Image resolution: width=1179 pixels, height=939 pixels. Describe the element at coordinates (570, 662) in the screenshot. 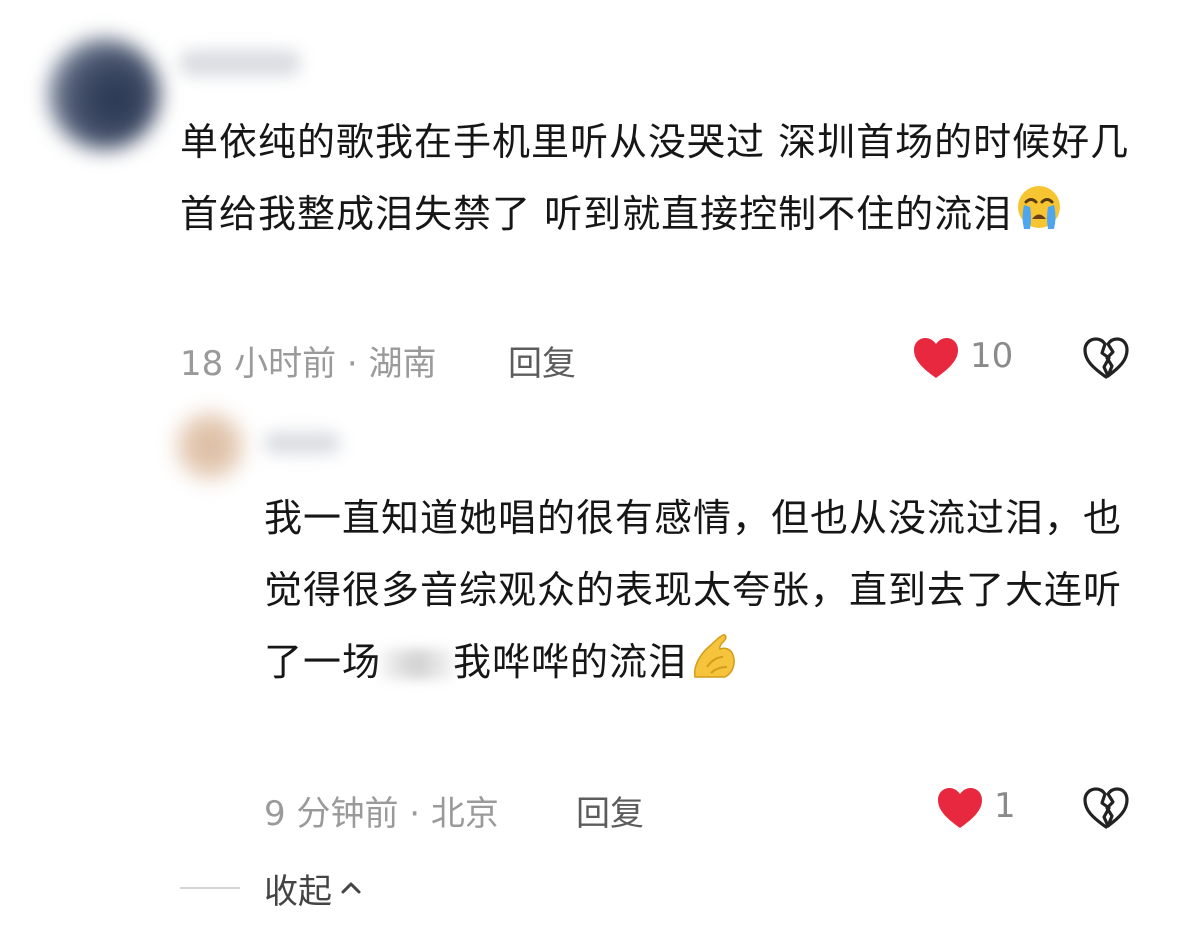

I see `reply-body-part2: 我哗哗的流泪` at that location.